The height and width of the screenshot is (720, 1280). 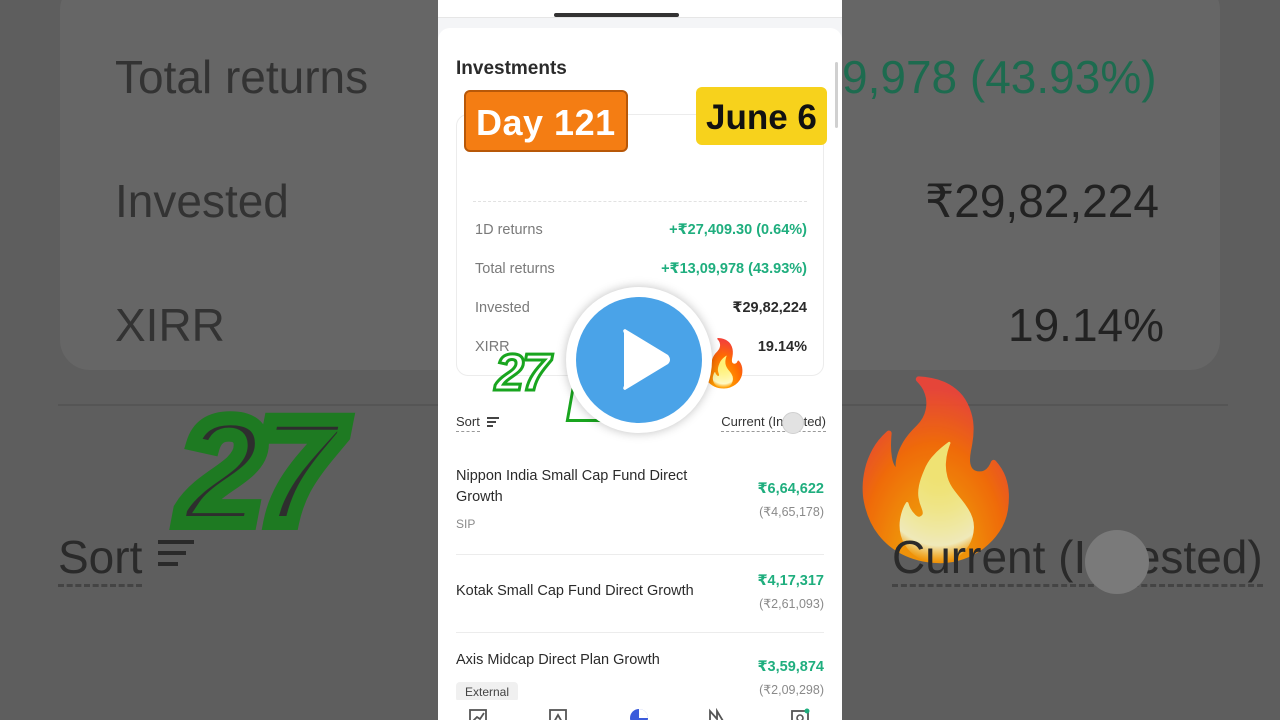 I want to click on bg-invested-value: ₹29,82,224, so click(x=1042, y=201).